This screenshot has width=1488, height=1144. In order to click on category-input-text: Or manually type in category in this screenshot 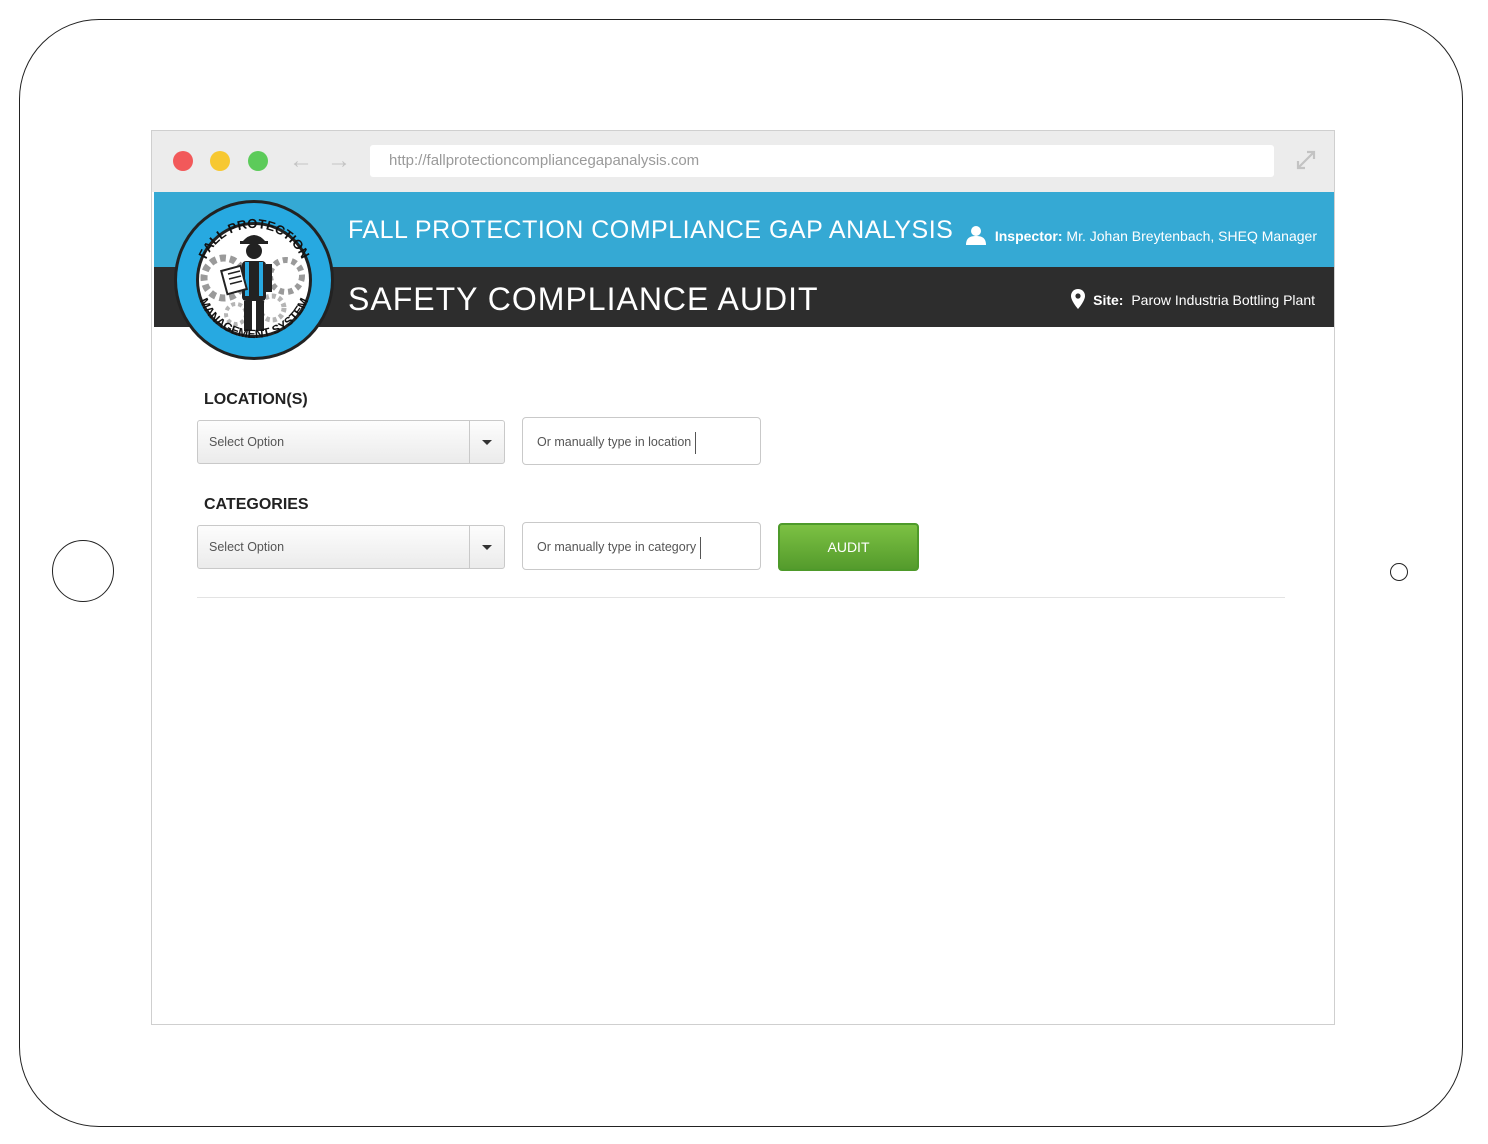, I will do `click(617, 547)`.